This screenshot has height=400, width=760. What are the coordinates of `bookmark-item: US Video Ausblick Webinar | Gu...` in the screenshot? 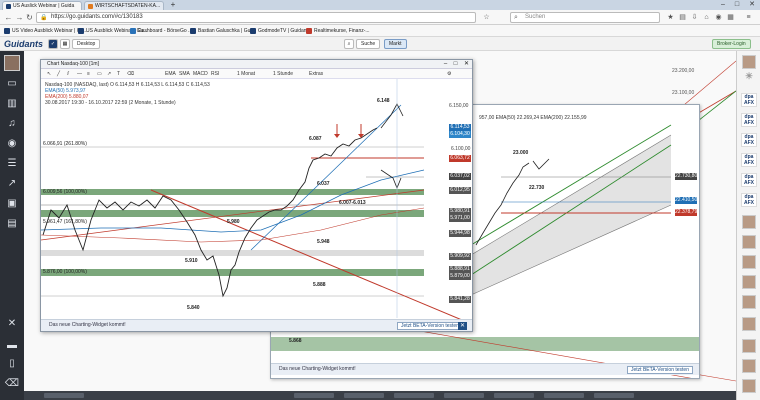 It's located at (46, 31).